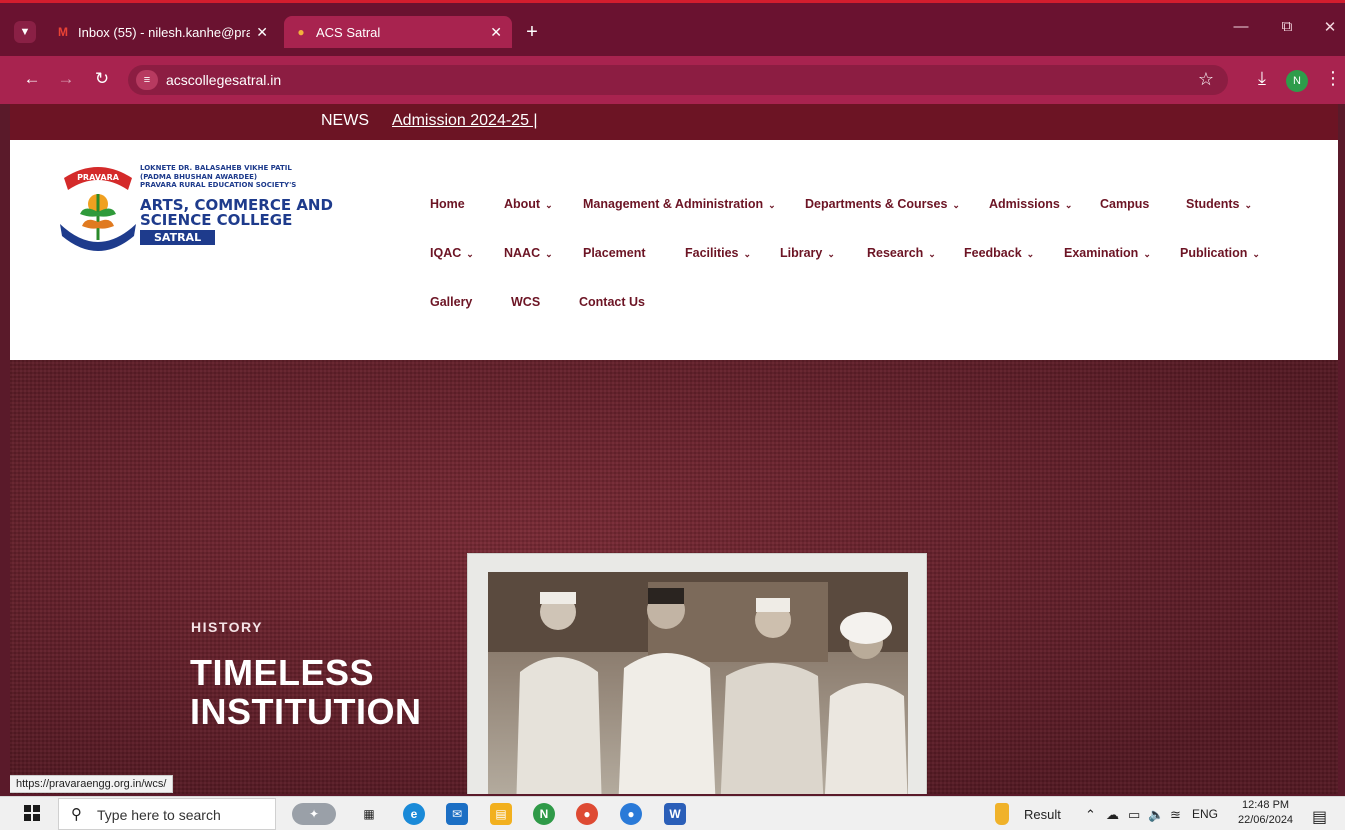 Image resolution: width=1345 pixels, height=830 pixels. Describe the element at coordinates (63, 32) in the screenshot. I see `gmail-icon: M` at that location.